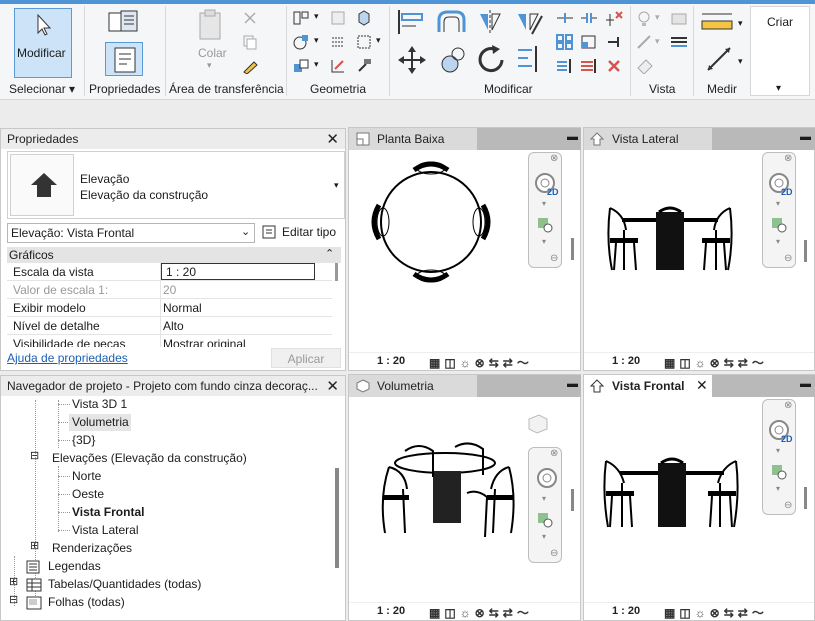  What do you see at coordinates (169, 341) in the screenshot?
I see `property-row: Visibilidade de peças Mostrar original` at bounding box center [169, 341].